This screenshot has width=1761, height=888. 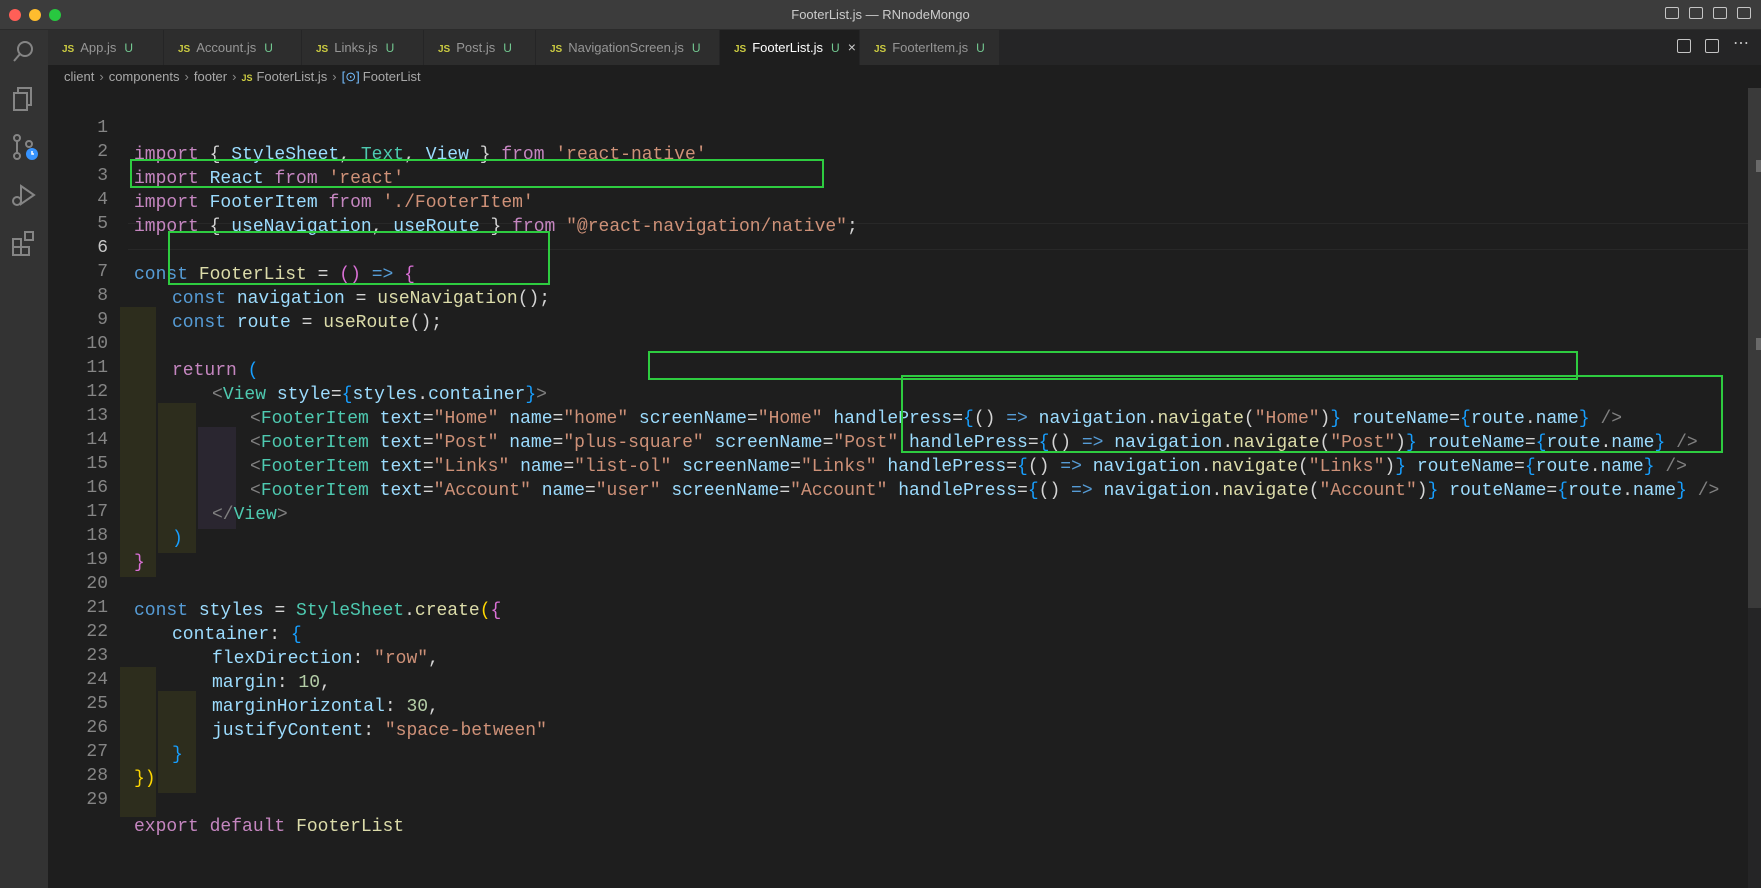 What do you see at coordinates (1708, 13) in the screenshot?
I see `layout-controls` at bounding box center [1708, 13].